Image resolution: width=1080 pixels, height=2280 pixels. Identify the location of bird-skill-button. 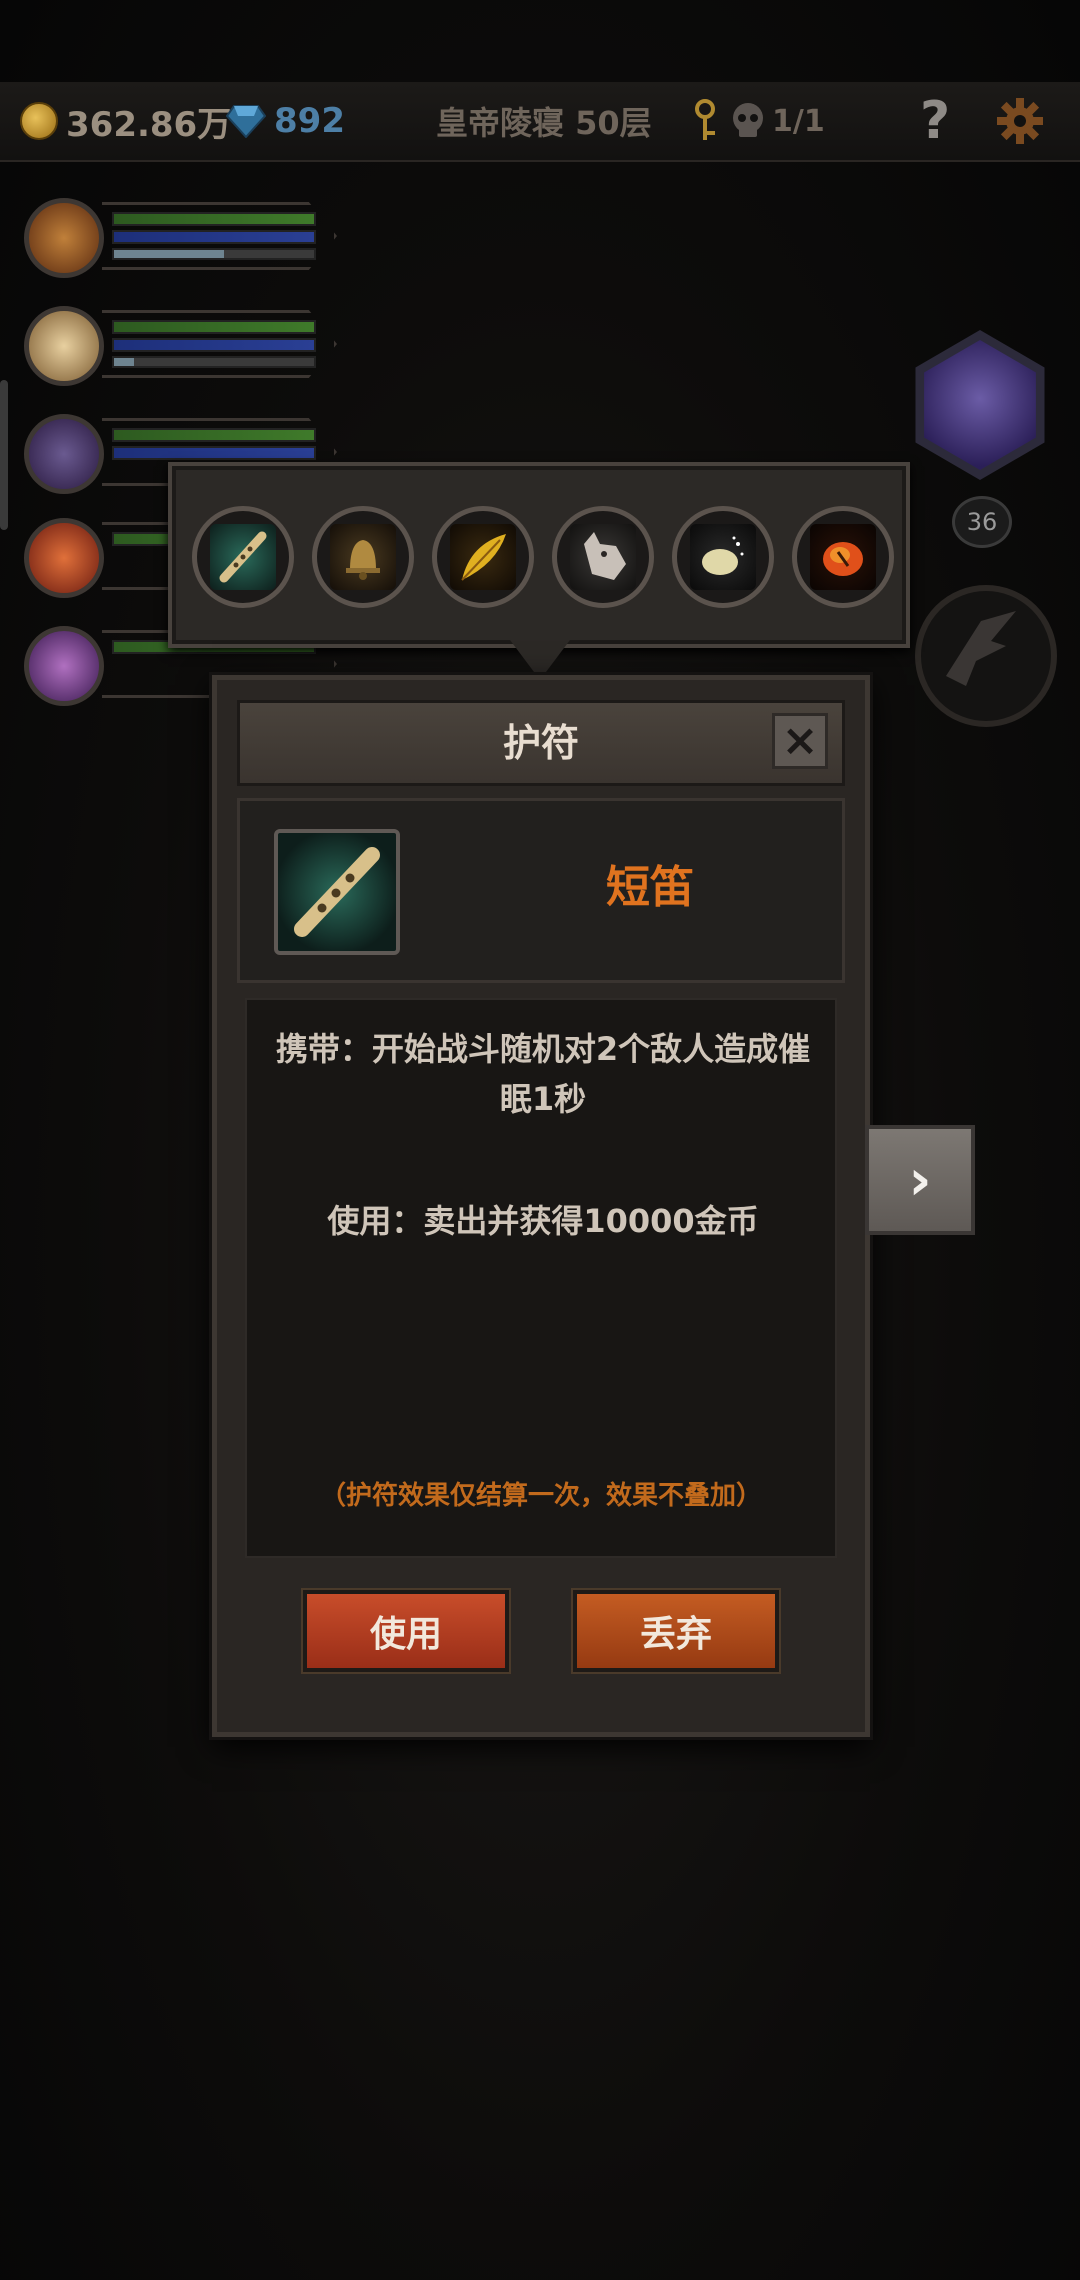
(986, 656).